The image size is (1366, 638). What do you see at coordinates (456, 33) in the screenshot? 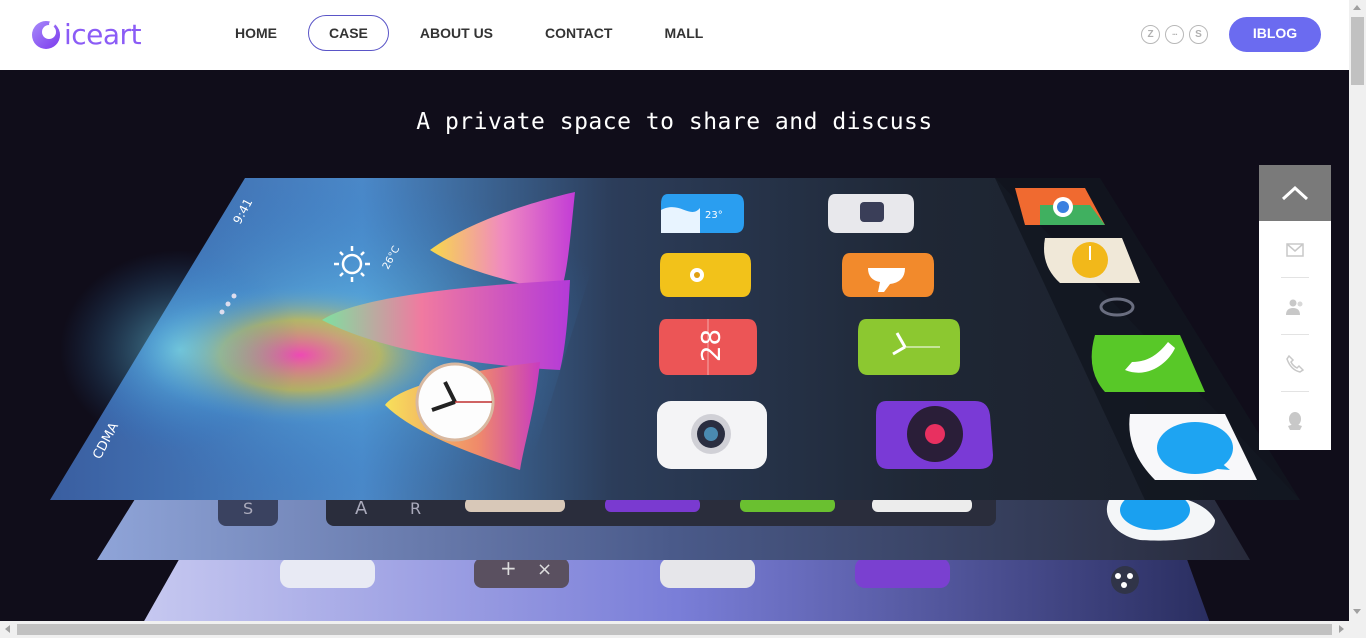
I see `nav-about-us: ABOUT US` at bounding box center [456, 33].